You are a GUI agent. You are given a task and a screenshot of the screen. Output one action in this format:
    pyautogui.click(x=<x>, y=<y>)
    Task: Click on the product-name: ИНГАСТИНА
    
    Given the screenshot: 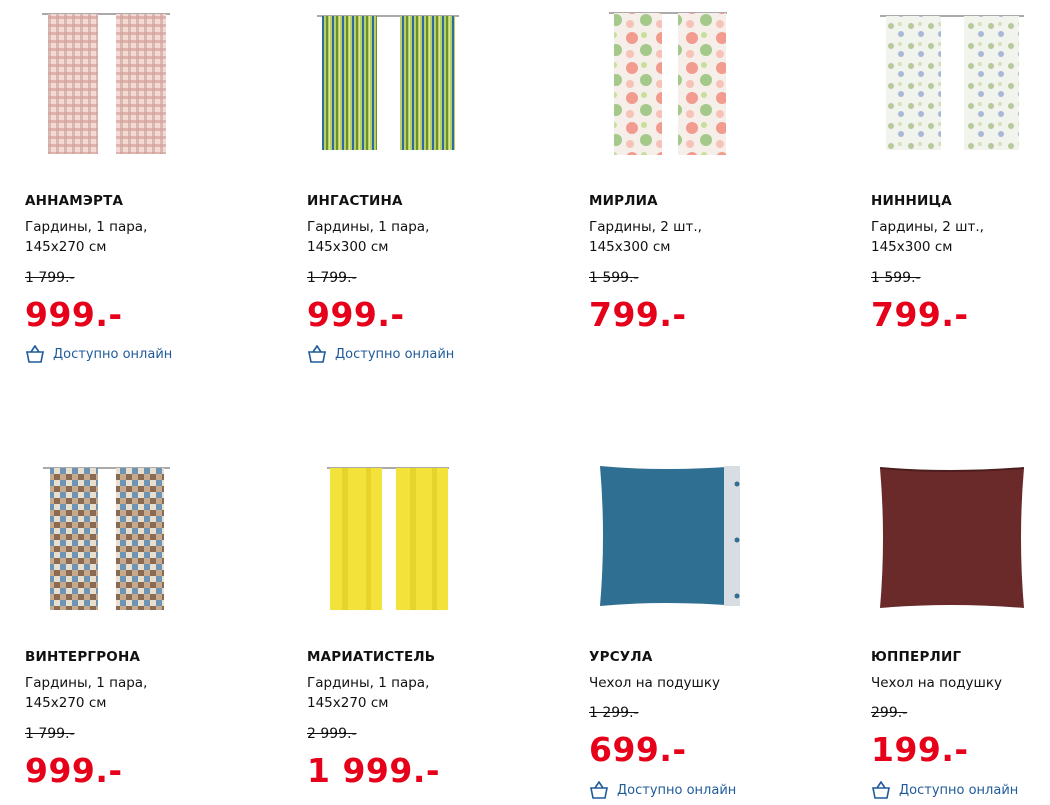 What is the action you would take?
    pyautogui.click(x=355, y=201)
    